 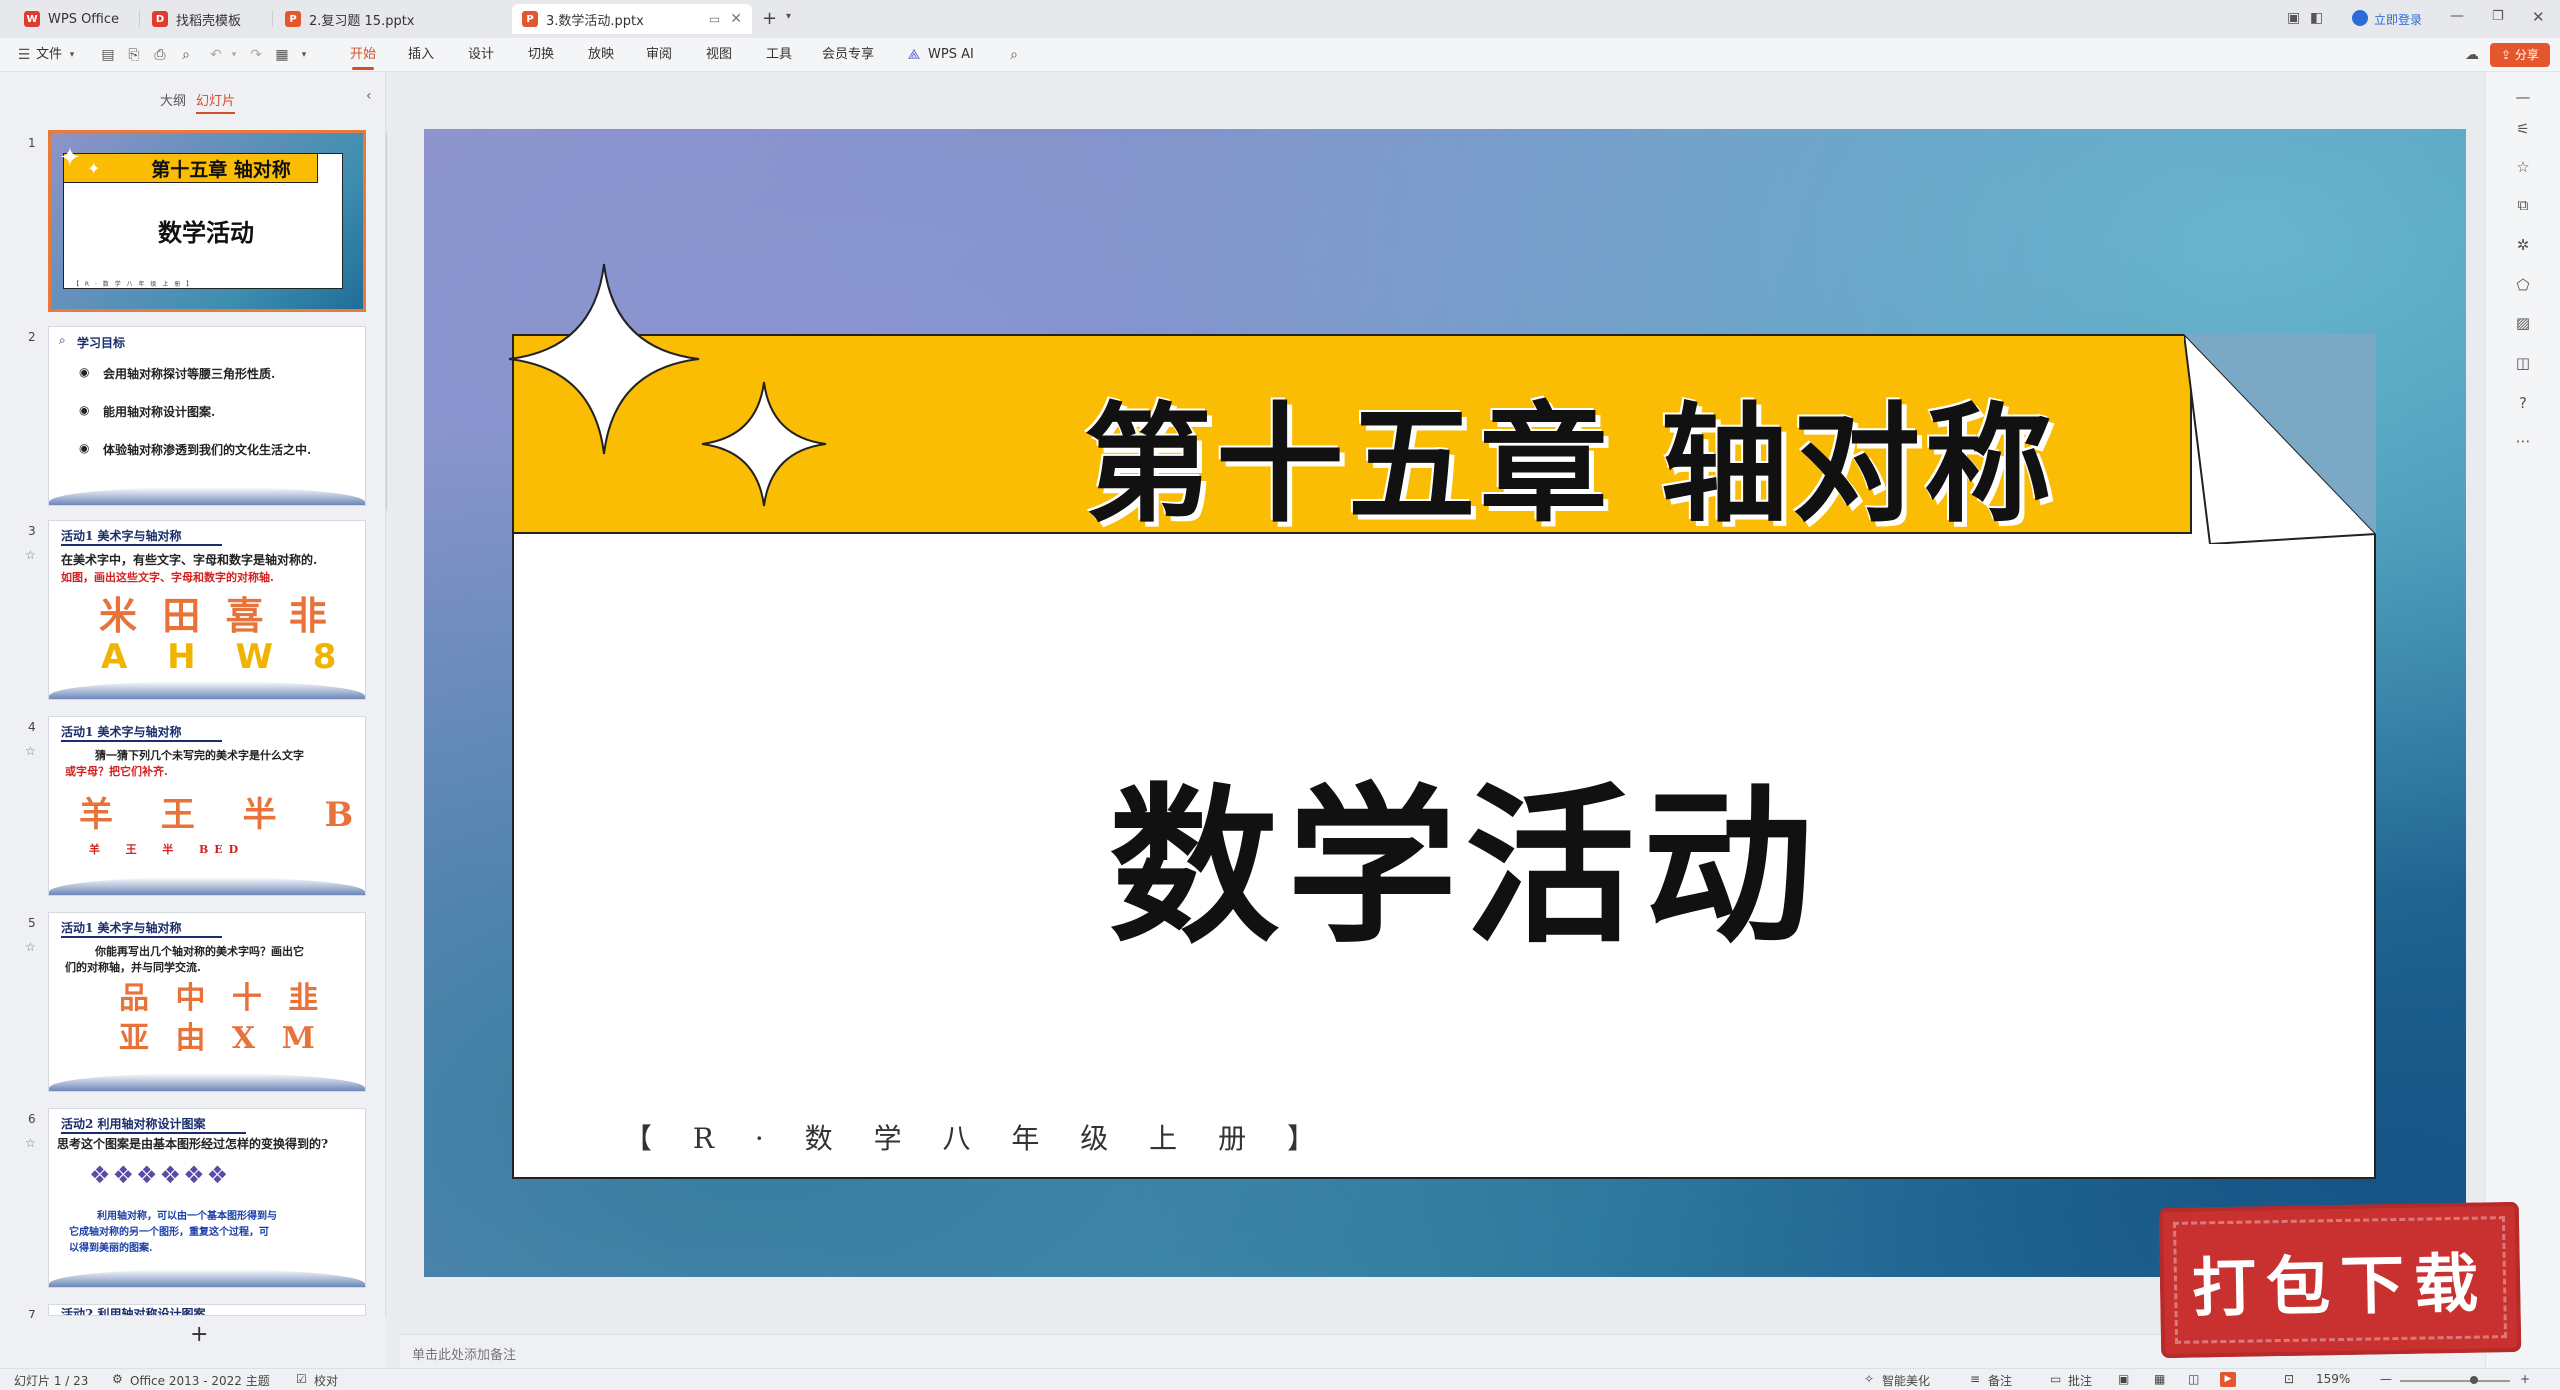 I want to click on menu-home: 开始, so click(x=363, y=55).